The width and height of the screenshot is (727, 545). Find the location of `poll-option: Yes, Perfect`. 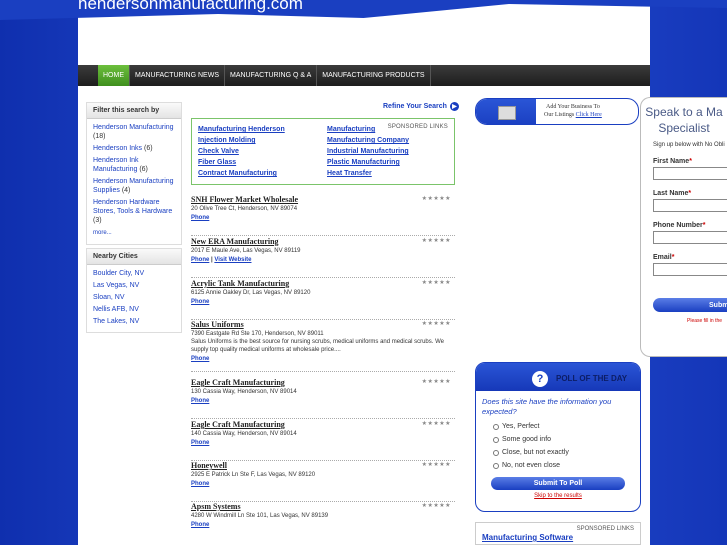

poll-option: Yes, Perfect is located at coordinates (558, 426).